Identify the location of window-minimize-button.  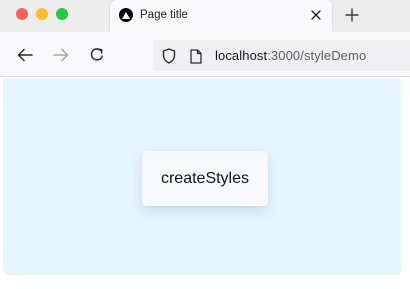
(42, 14).